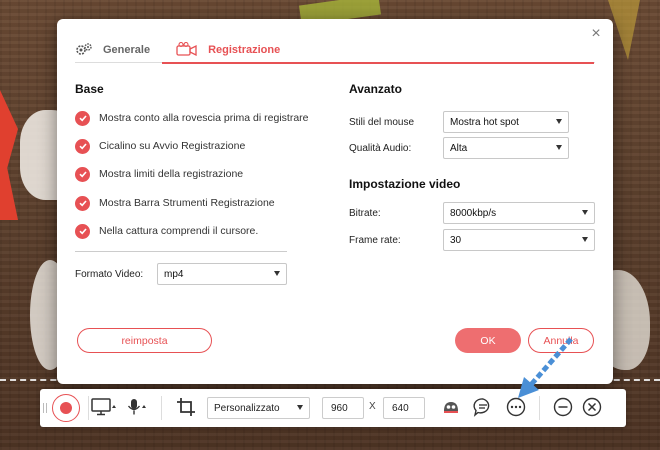 This screenshot has width=660, height=450. I want to click on mouse-style-select: Mostra hot spot, so click(506, 122).